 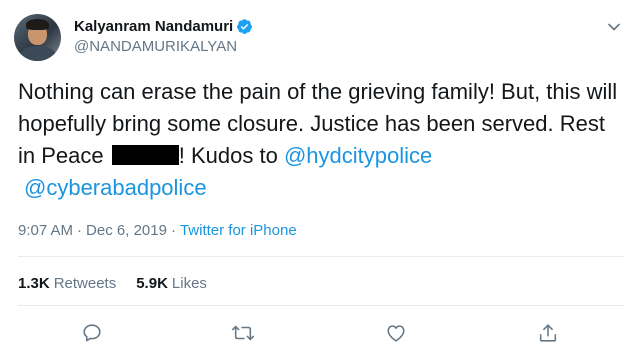 What do you see at coordinates (244, 26) in the screenshot?
I see `verified-badge-icon` at bounding box center [244, 26].